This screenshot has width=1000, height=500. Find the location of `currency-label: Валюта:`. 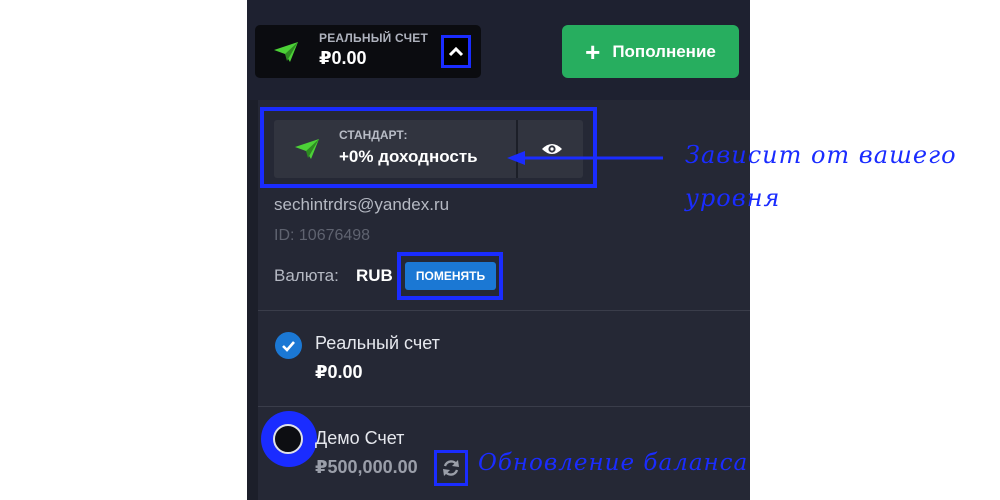

currency-label: Валюта: is located at coordinates (306, 275).